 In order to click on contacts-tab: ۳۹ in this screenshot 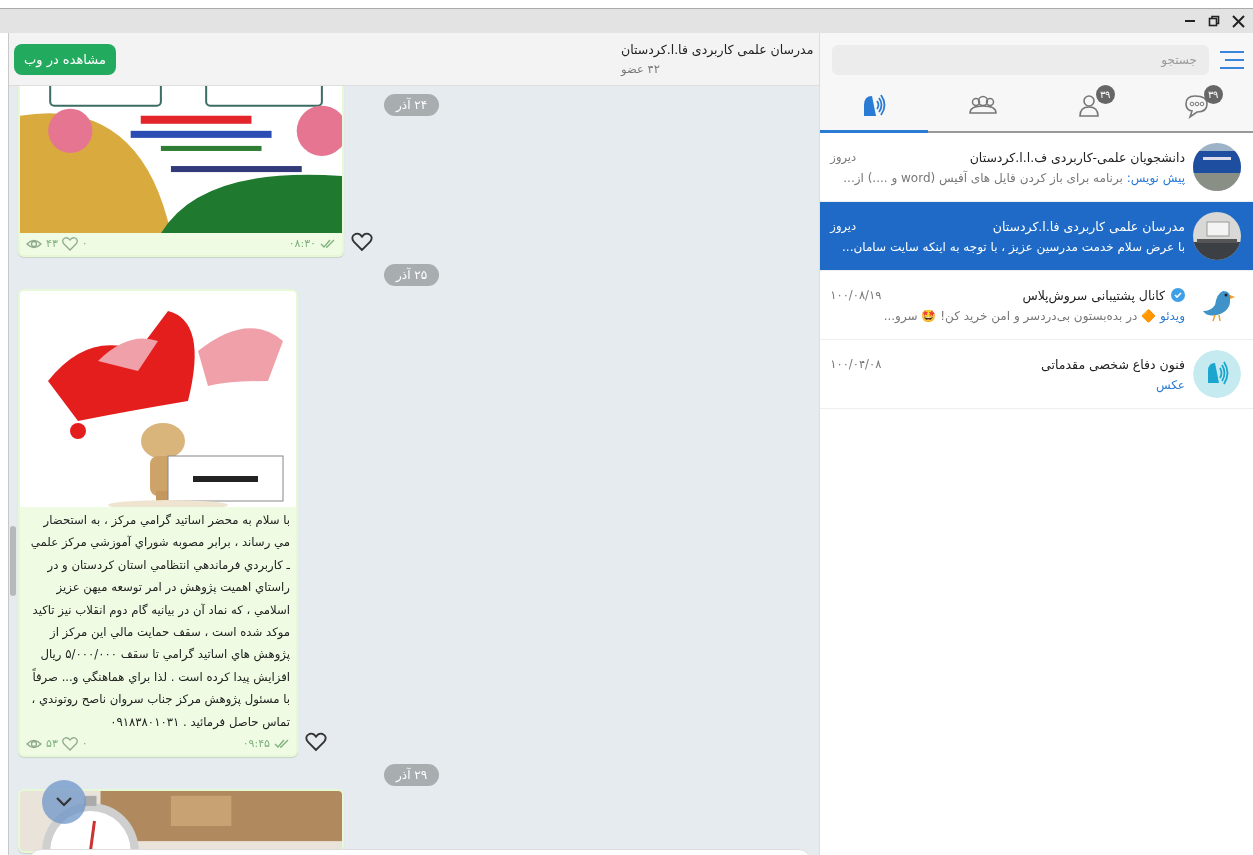, I will do `click(1090, 107)`.